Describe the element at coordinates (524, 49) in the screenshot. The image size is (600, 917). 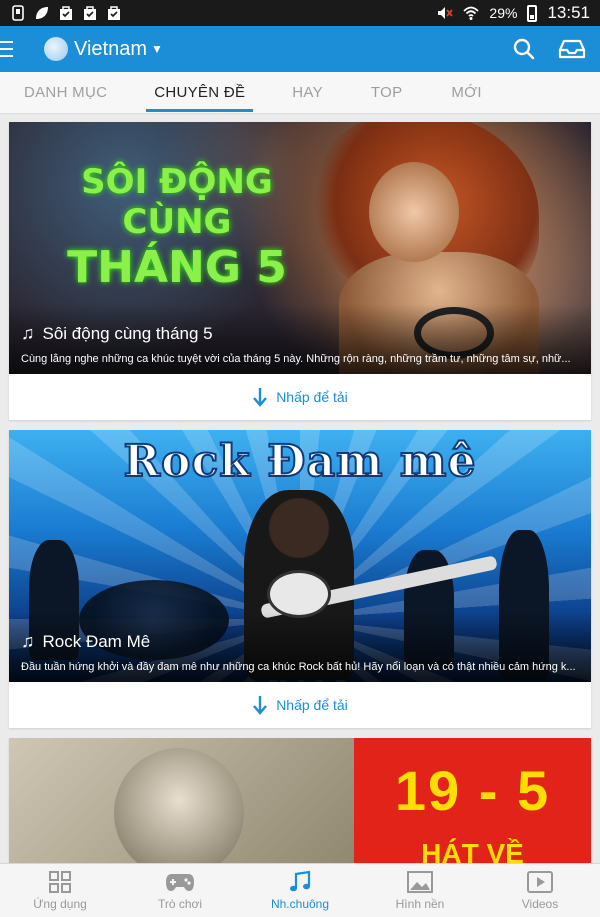
I see `search-icon` at that location.